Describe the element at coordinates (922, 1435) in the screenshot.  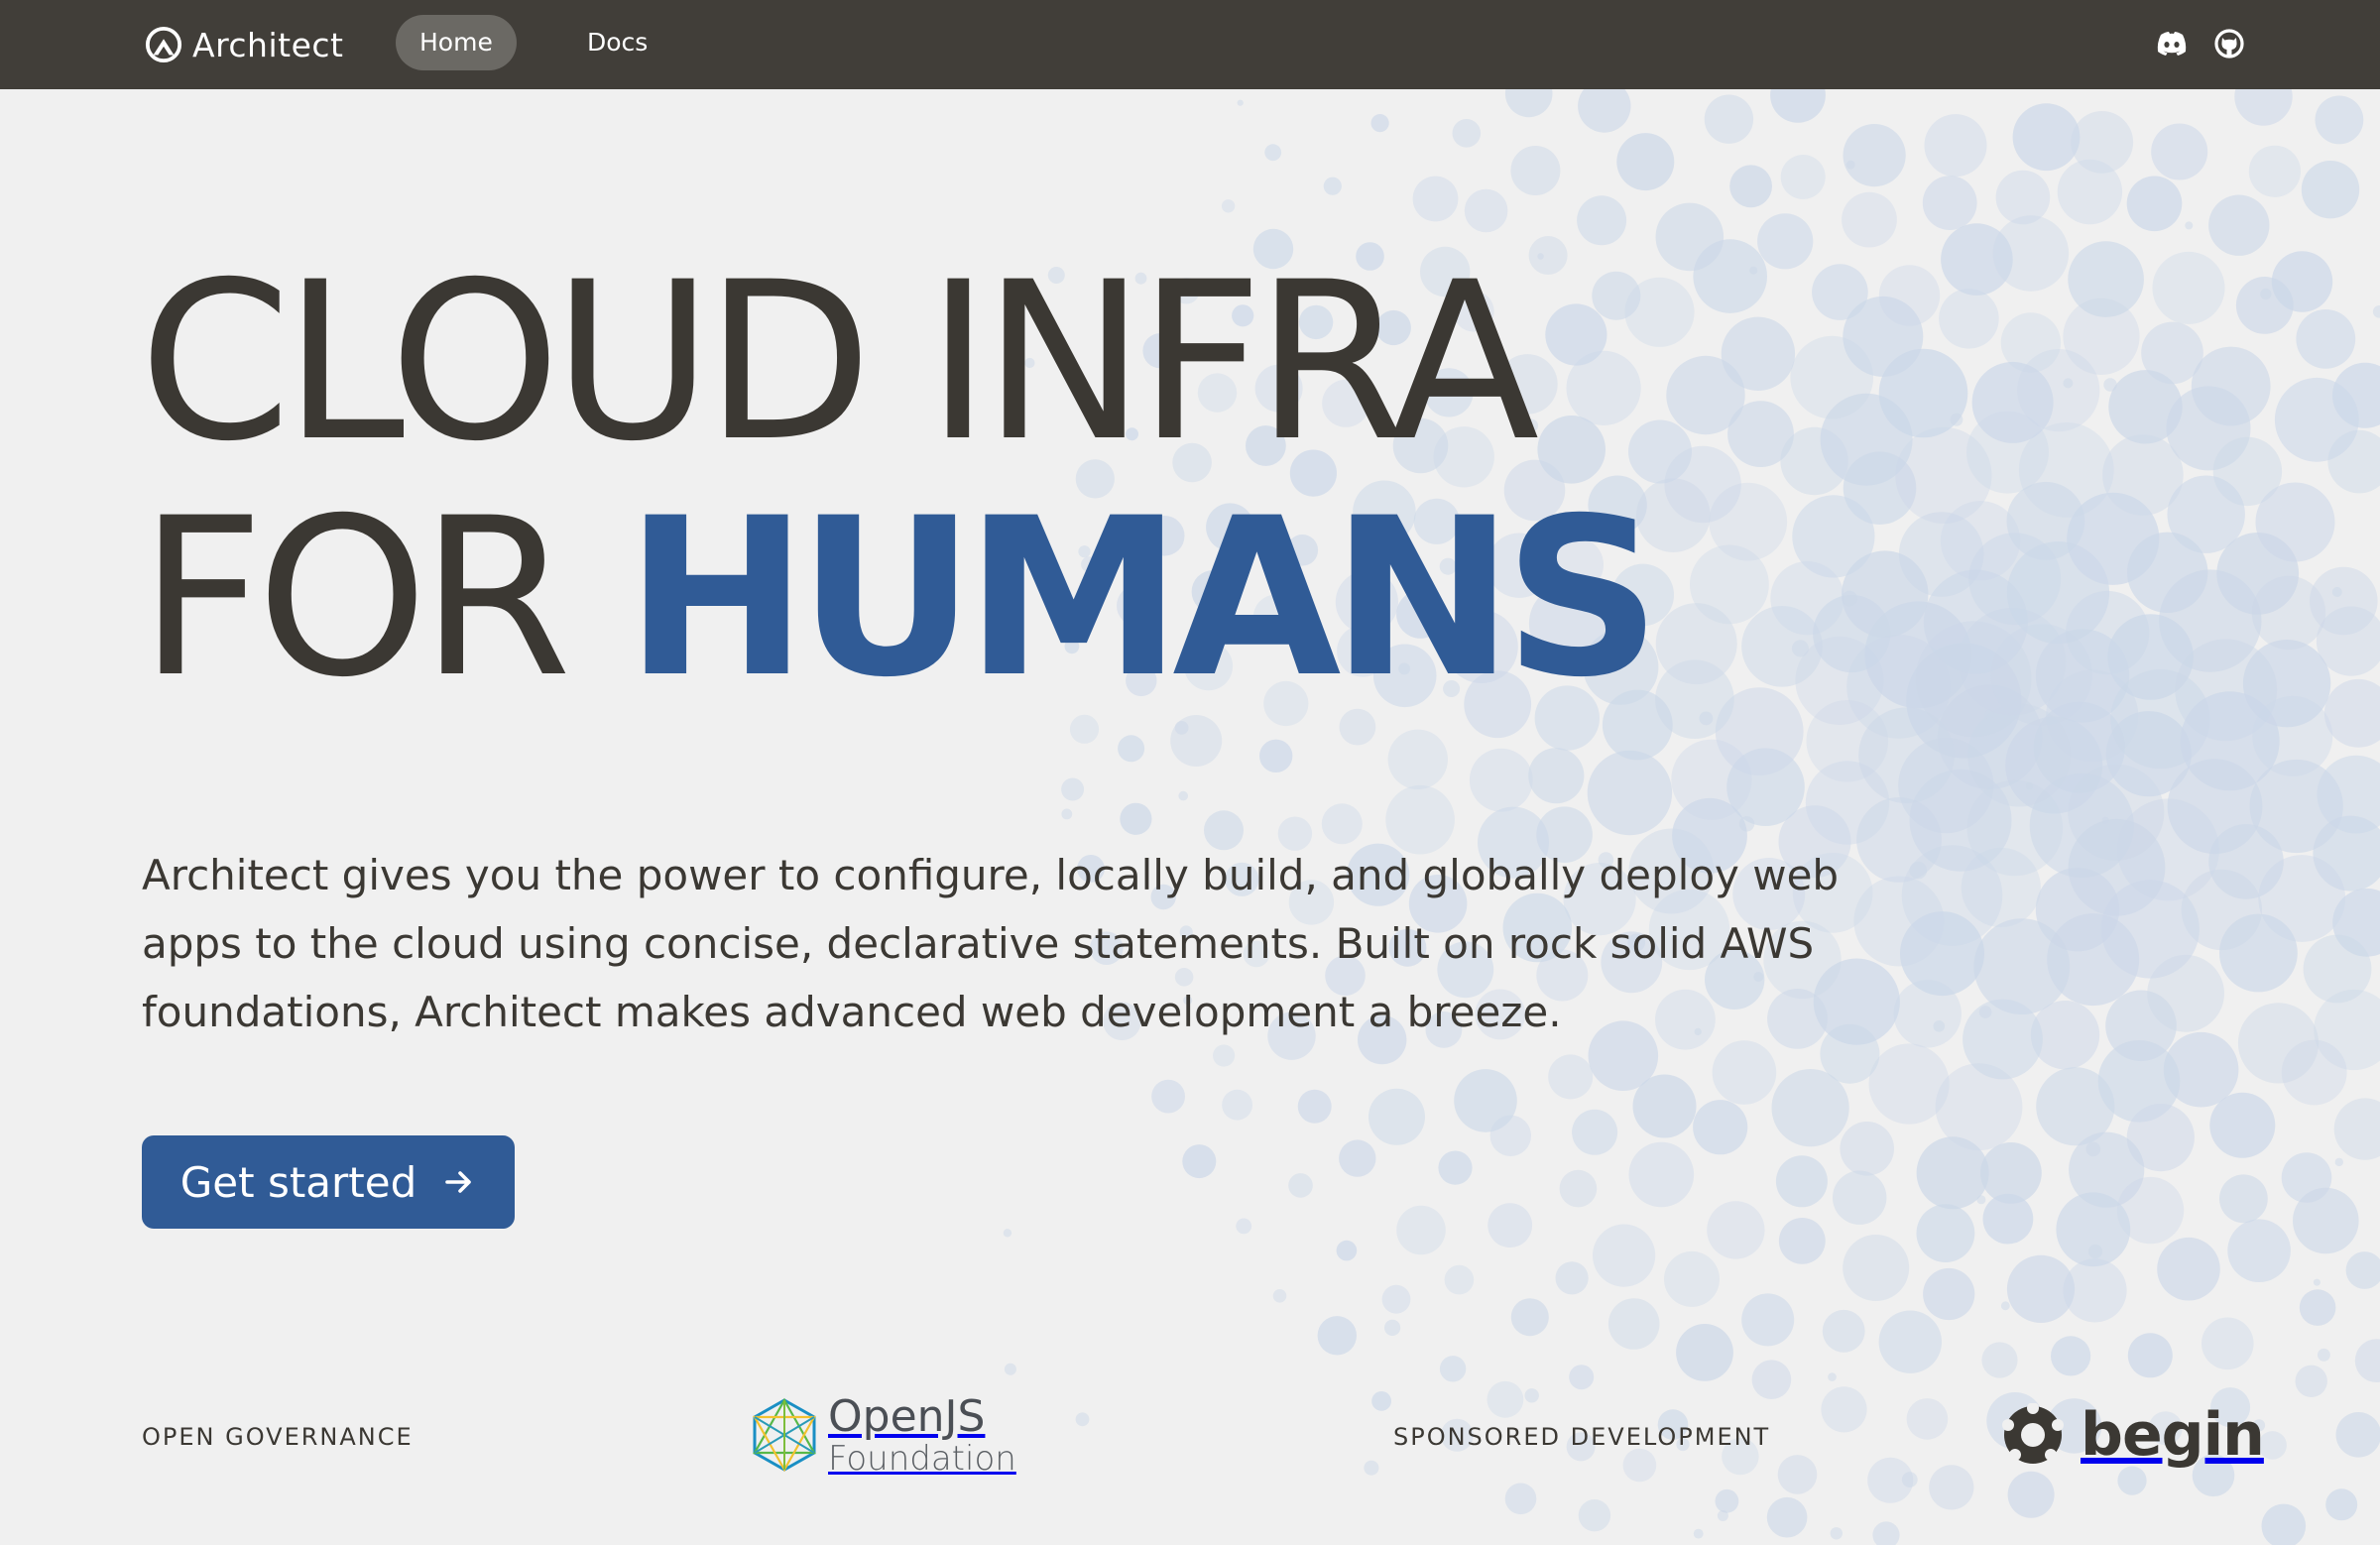
I see `openjs-wordmark: OpenJS Foundation` at that location.